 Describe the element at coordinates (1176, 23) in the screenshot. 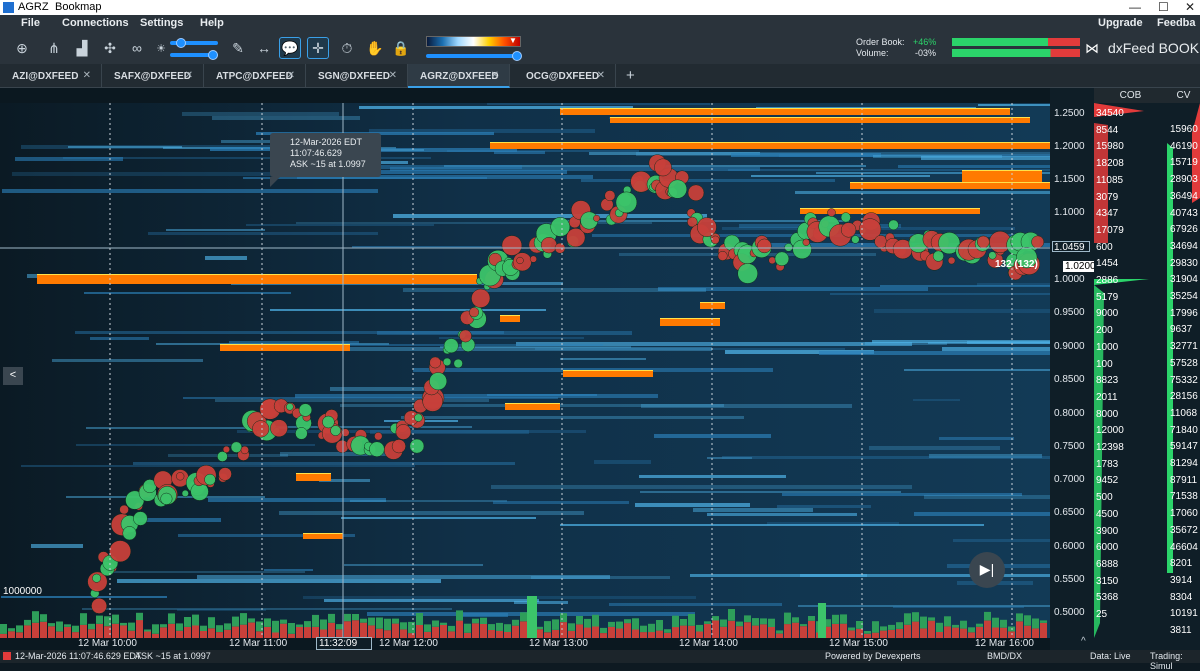

I see `feedback-link: Feedba` at that location.